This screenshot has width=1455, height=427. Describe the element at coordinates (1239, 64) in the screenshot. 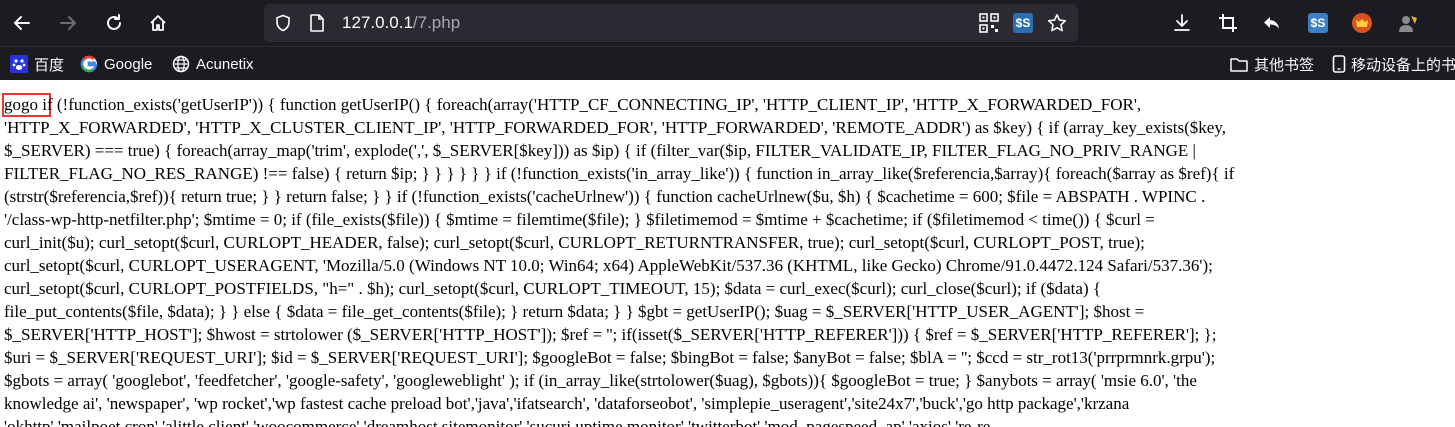

I see `folder-icon` at that location.